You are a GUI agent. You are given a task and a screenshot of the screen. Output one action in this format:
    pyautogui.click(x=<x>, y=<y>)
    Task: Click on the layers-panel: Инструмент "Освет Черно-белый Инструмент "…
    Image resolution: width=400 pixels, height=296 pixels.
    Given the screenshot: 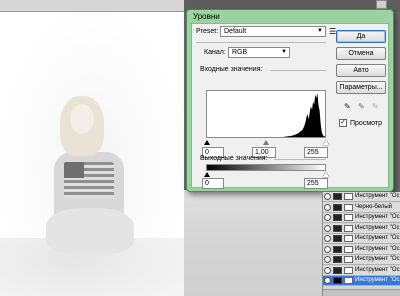 What is the action you would take?
    pyautogui.click(x=361, y=244)
    